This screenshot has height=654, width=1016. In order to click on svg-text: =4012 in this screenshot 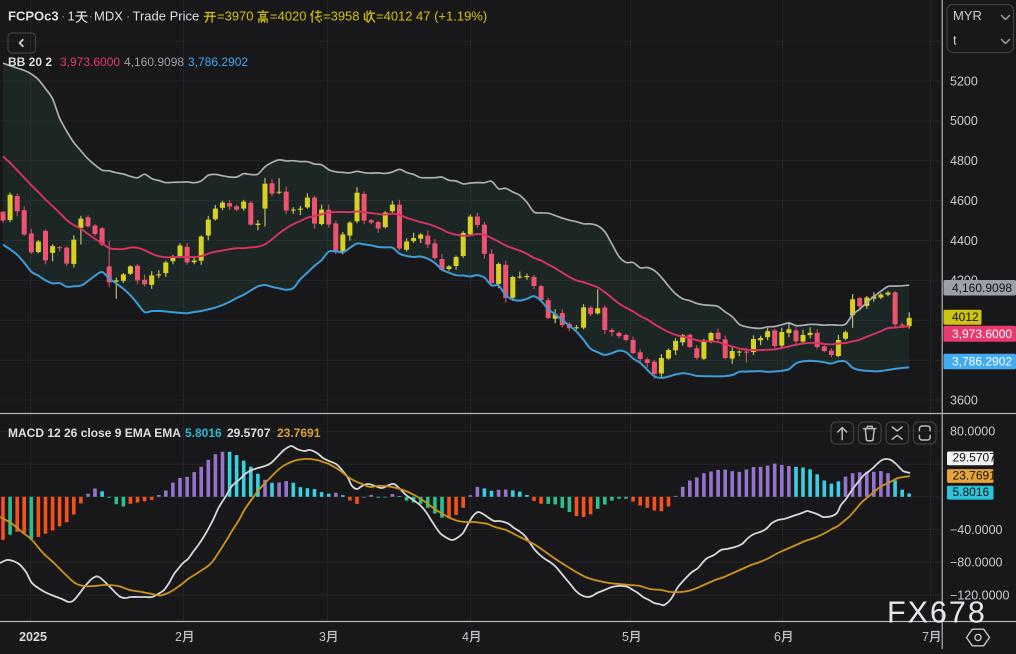, I will do `click(394, 16)`.